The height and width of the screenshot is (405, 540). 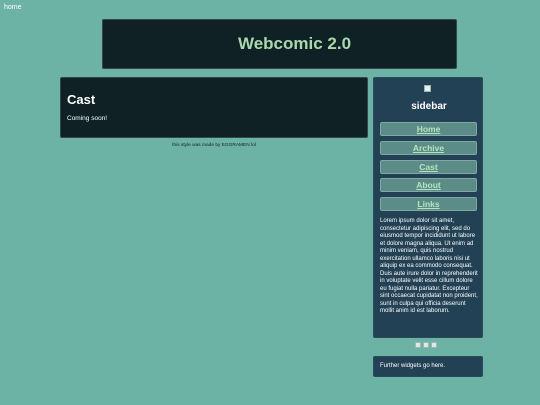 I want to click on nav-button-home: Home, so click(x=428, y=129).